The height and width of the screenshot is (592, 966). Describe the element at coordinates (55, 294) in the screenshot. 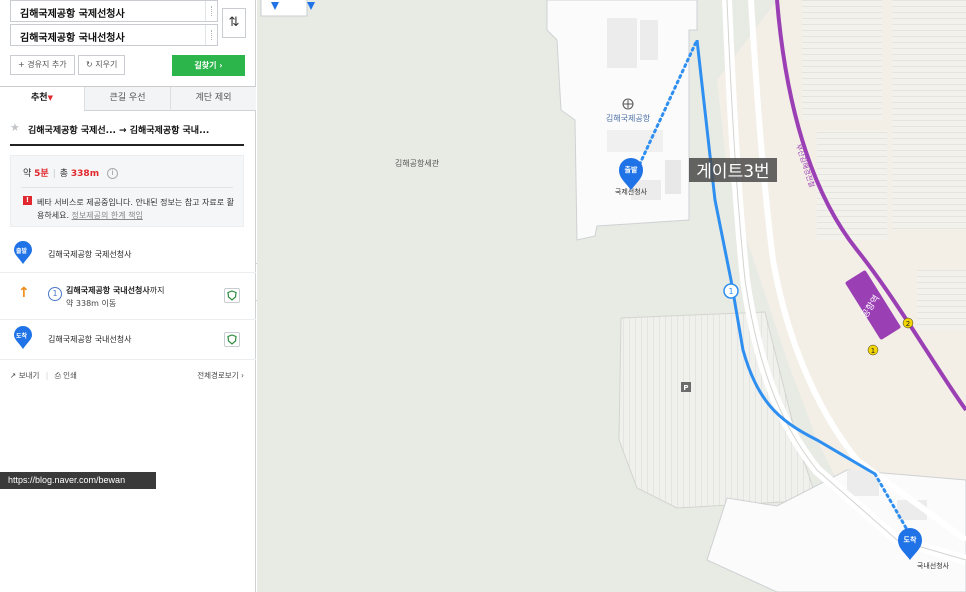

I see `step-number-badge: 1` at that location.